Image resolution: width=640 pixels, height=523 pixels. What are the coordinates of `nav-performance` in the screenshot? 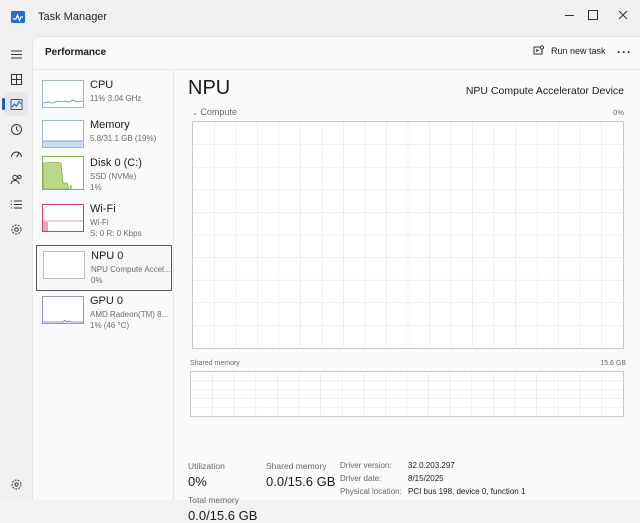 It's located at (15, 104).